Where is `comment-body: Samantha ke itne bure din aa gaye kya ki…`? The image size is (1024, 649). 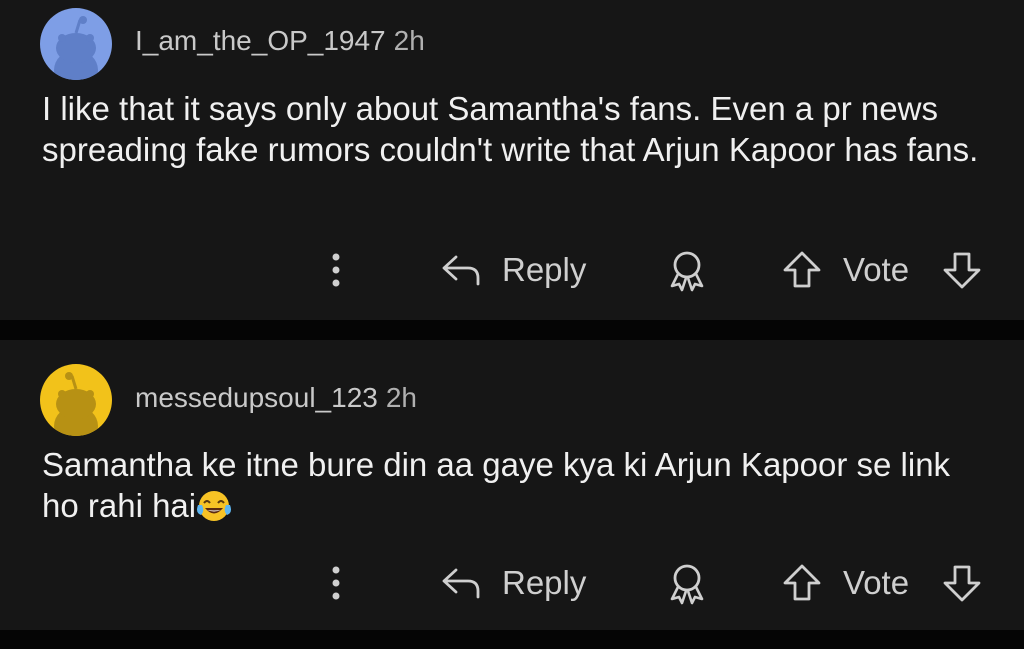 comment-body: Samantha ke itne bure din aa gaye kya ki… is located at coordinates (517, 485).